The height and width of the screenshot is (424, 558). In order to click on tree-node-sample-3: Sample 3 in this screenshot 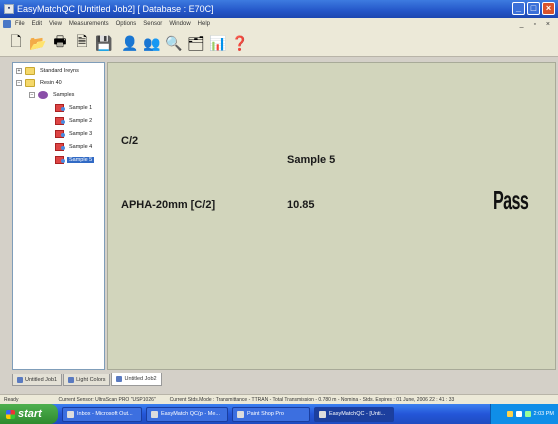, I will do `click(74, 133)`.